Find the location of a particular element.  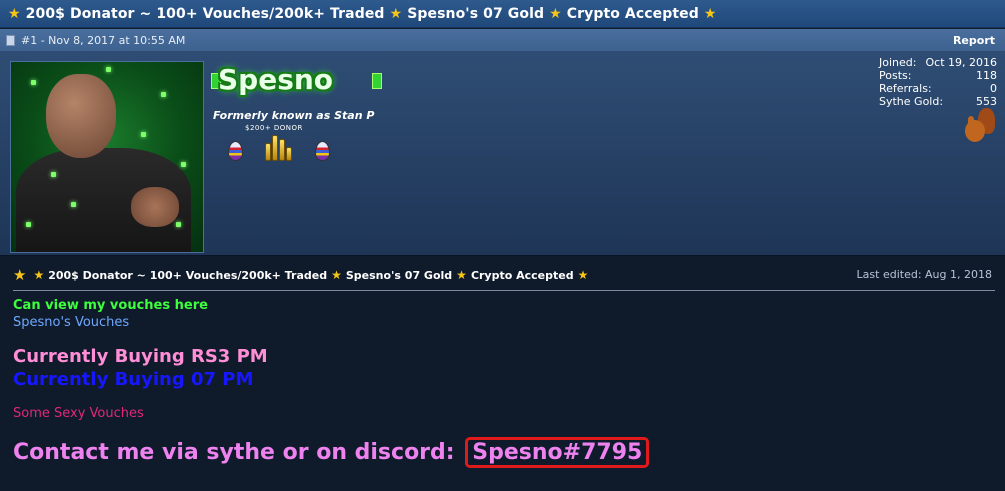

squirrel-icon is located at coordinates (979, 125).